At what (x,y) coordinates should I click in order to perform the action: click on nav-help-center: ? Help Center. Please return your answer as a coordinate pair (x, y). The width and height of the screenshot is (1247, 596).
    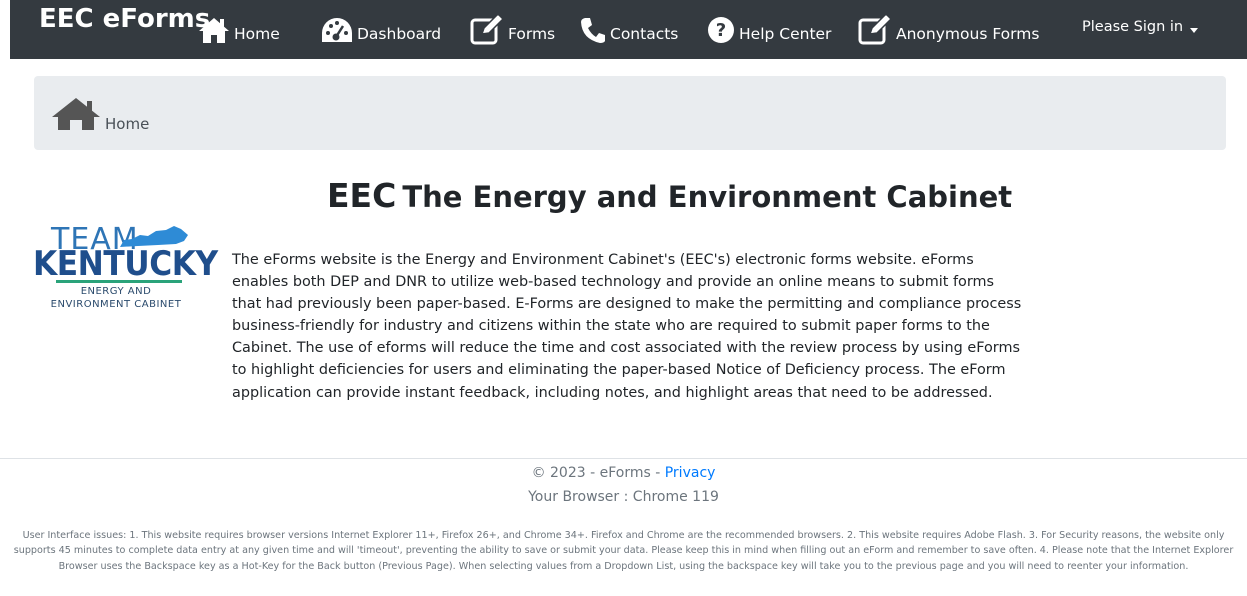
    Looking at the image, I should click on (769, 29).